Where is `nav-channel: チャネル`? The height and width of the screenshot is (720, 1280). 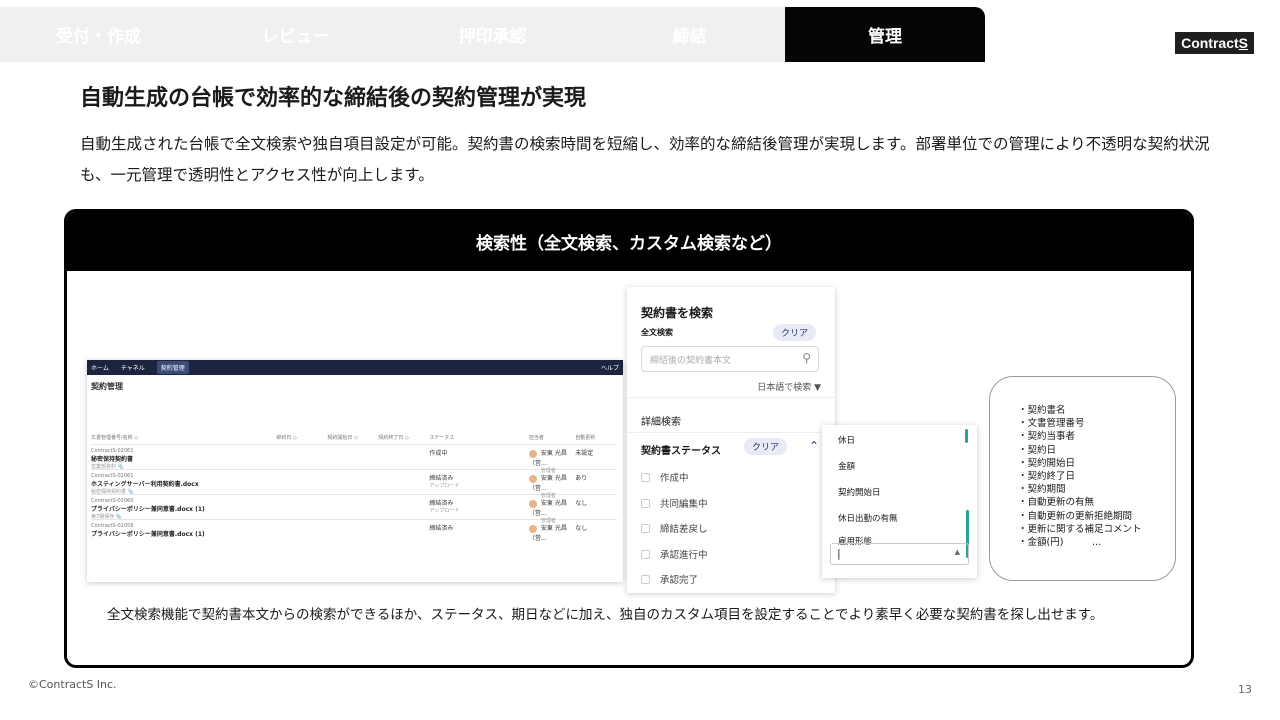
nav-channel: チャネル is located at coordinates (133, 367).